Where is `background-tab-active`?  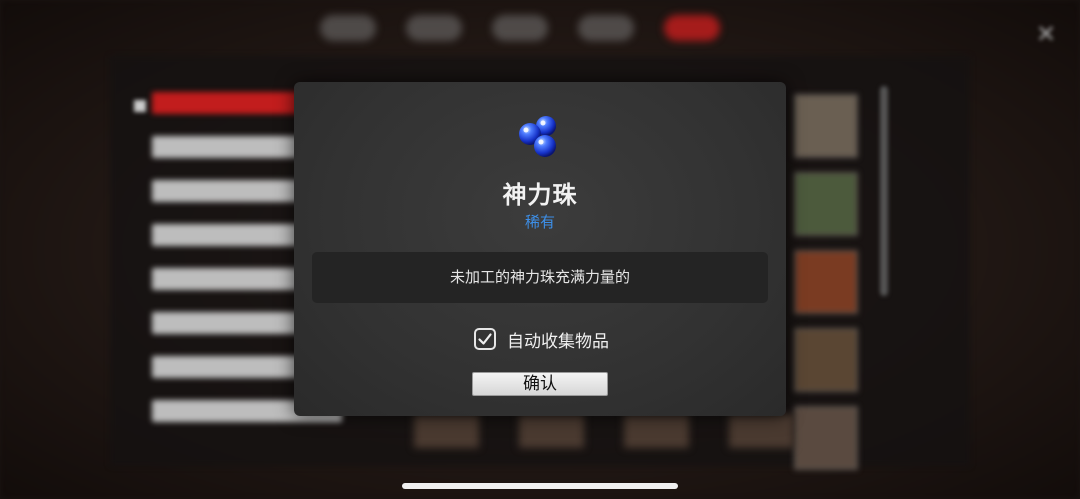 background-tab-active is located at coordinates (692, 28).